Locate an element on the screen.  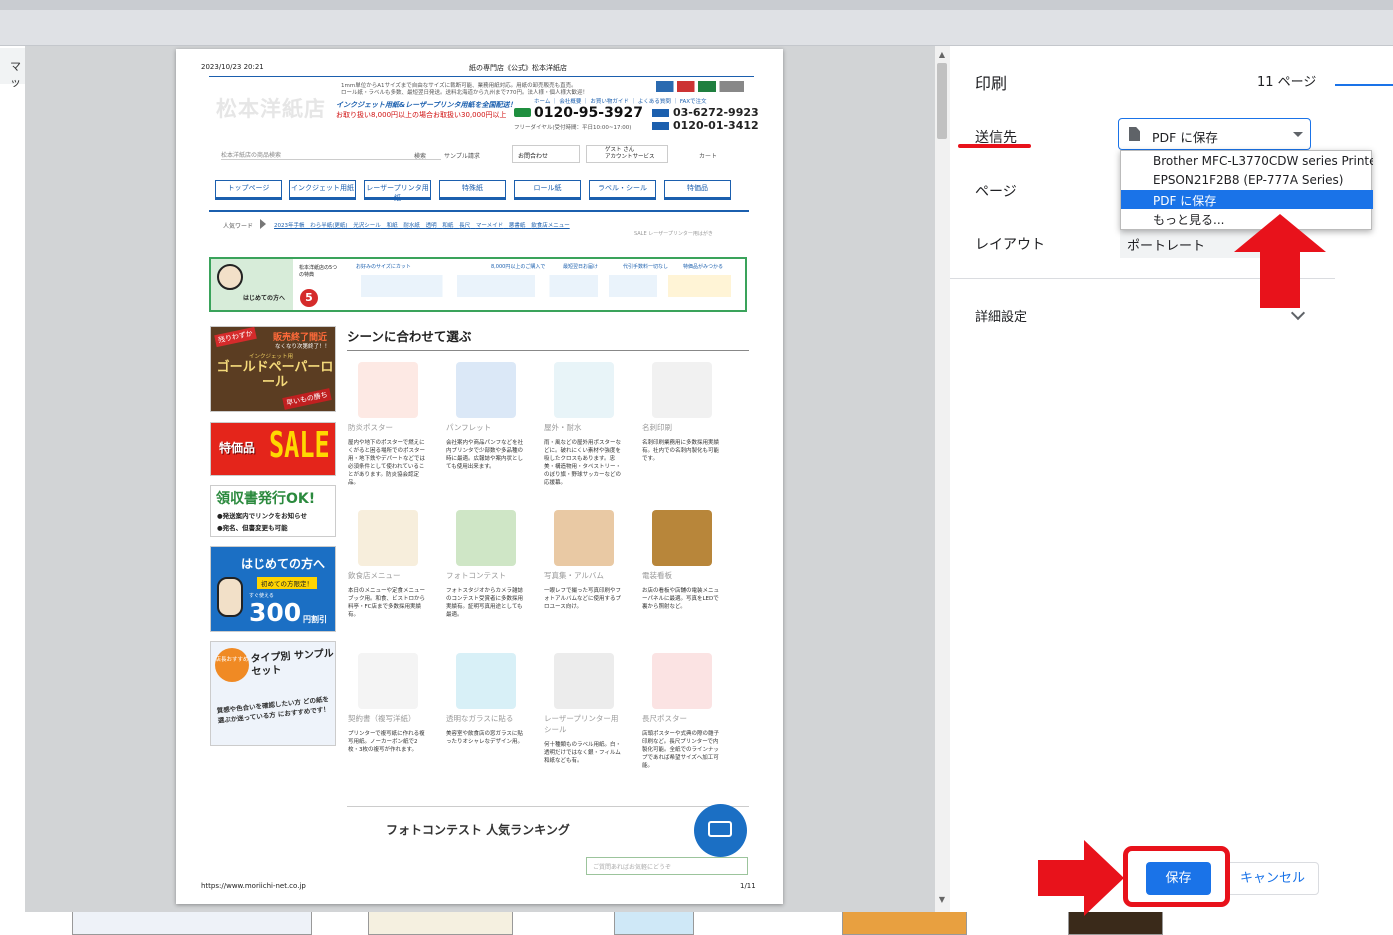
freedial-note: フリーダイヤル(受付時間：平日10:00~17:00) is located at coordinates (573, 128).